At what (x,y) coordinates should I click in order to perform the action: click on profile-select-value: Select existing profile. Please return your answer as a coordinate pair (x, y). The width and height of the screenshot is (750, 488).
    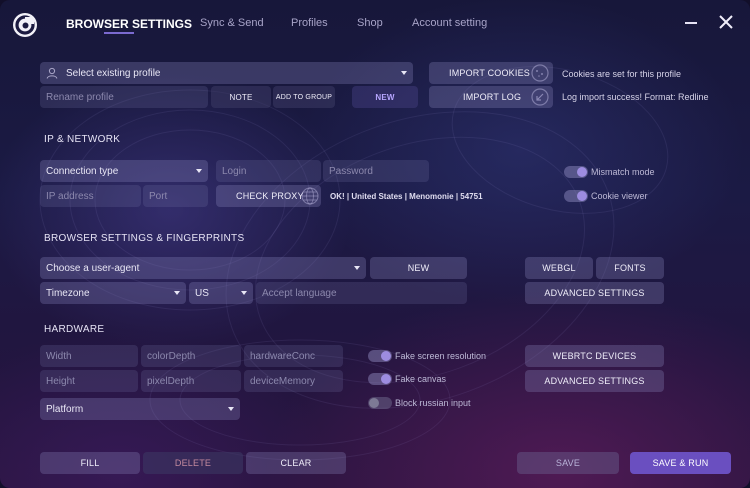
    Looking at the image, I should click on (113, 73).